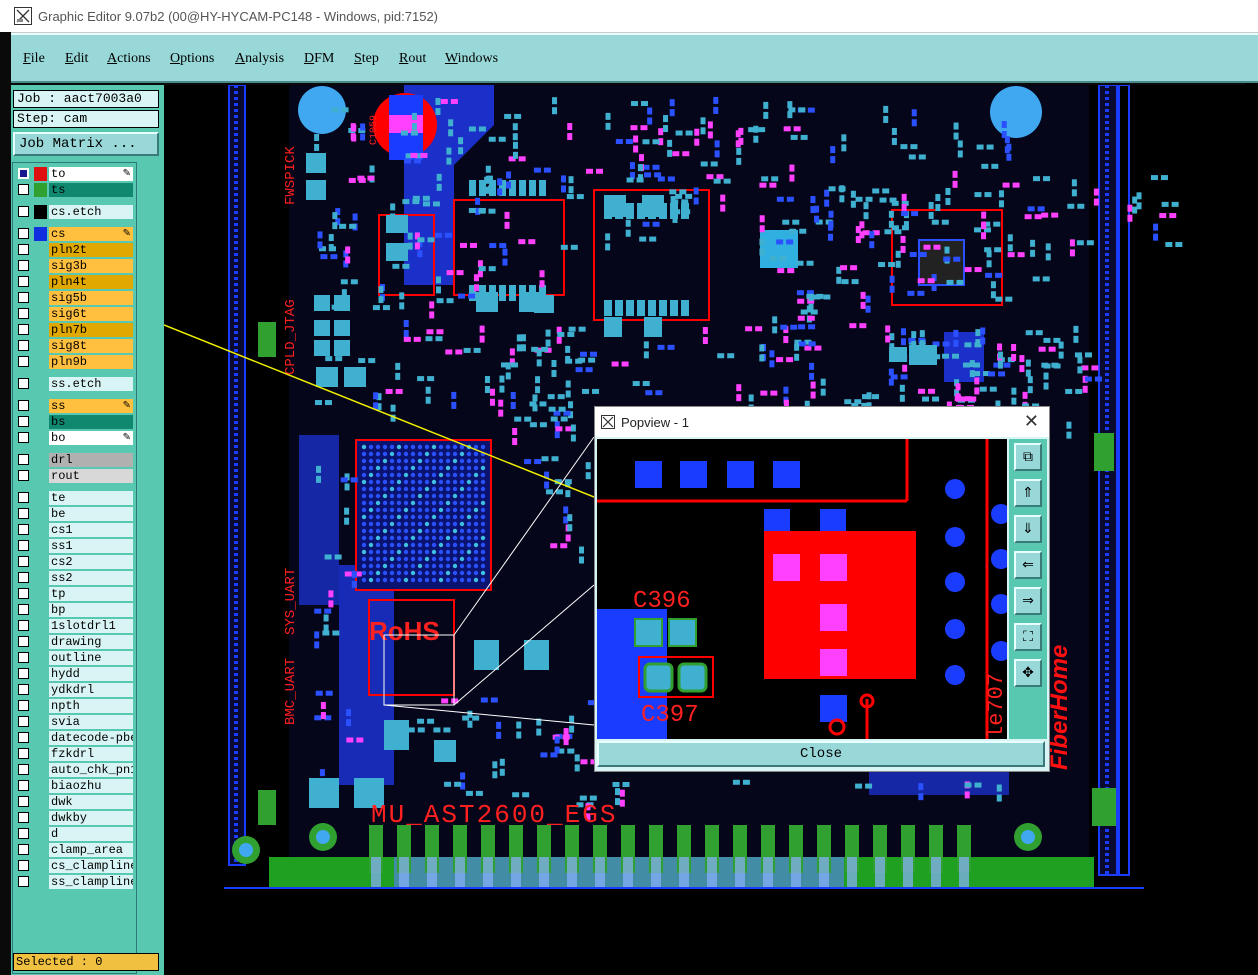  Describe the element at coordinates (91, 818) in the screenshot. I see `layer-name: dwkby` at that location.